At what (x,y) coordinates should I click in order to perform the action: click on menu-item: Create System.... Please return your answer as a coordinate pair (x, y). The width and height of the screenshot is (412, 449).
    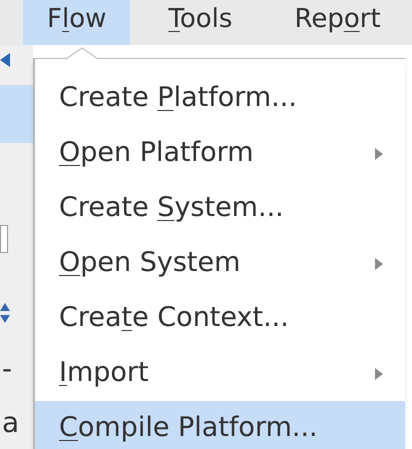
    Looking at the image, I should click on (220, 208).